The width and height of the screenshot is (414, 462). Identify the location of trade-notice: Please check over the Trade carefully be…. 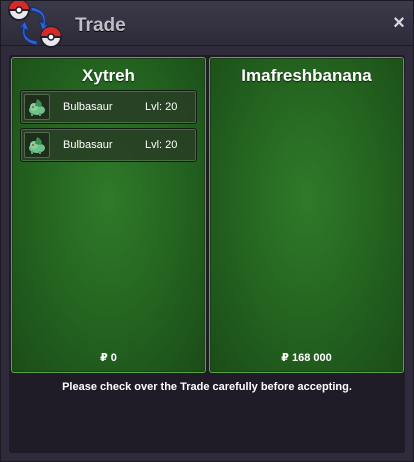
(207, 387).